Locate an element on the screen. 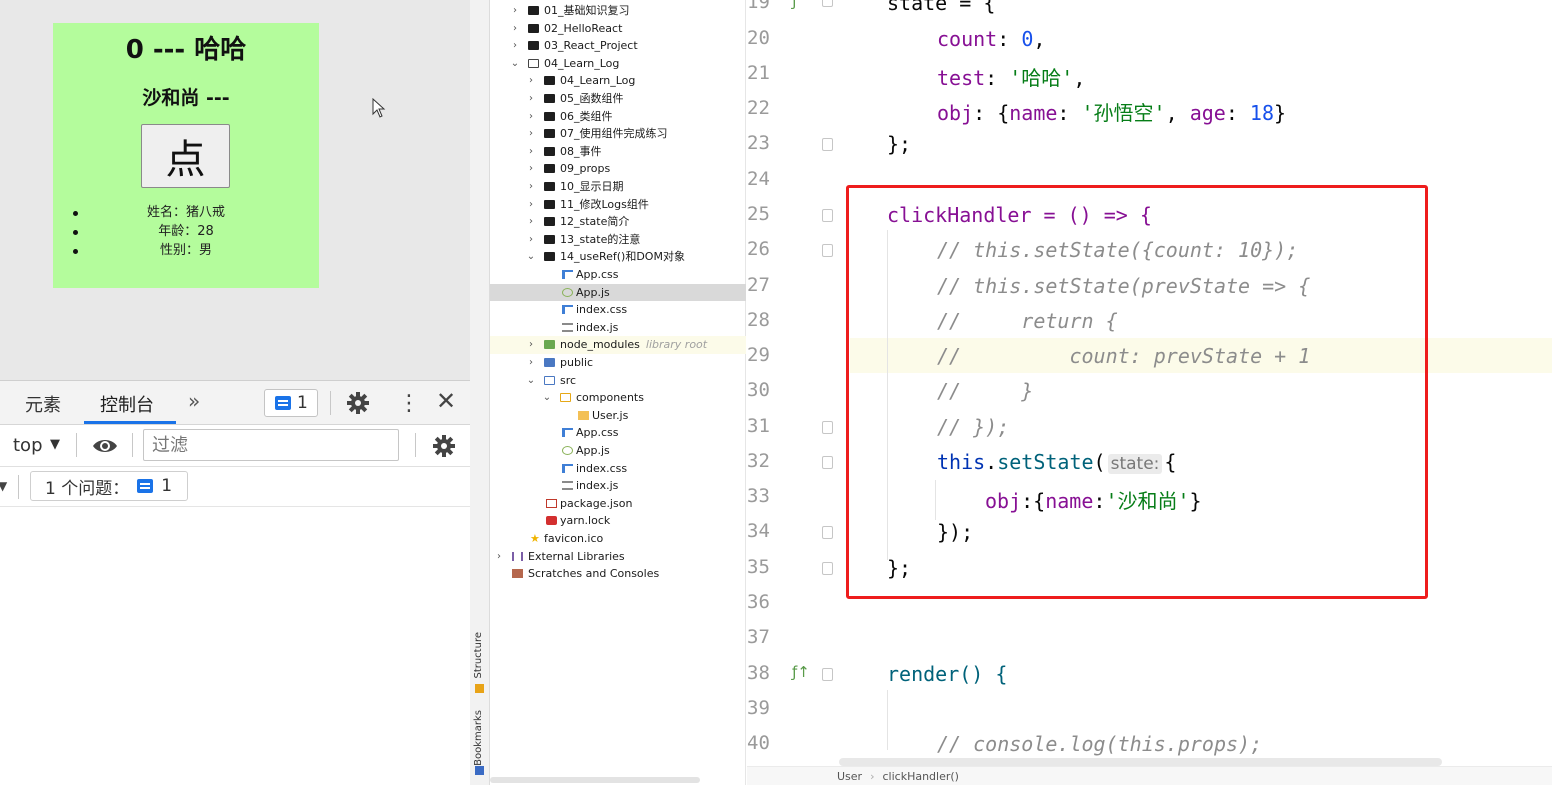 The height and width of the screenshot is (785, 1552). tree-item: › node_modules library root is located at coordinates (618, 345).